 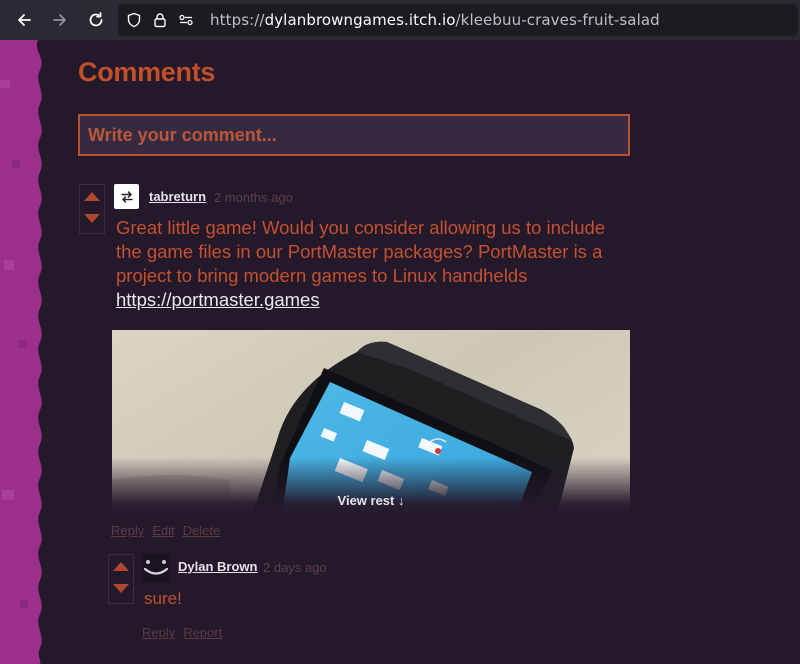 What do you see at coordinates (202, 632) in the screenshot?
I see `report-link: Report` at bounding box center [202, 632].